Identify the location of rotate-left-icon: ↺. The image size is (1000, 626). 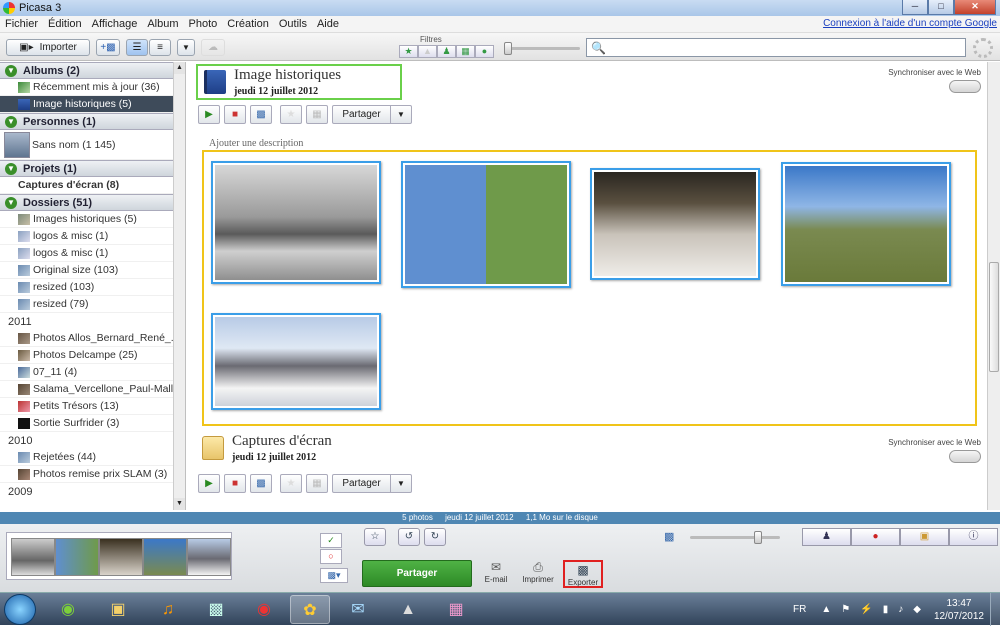
(409, 537).